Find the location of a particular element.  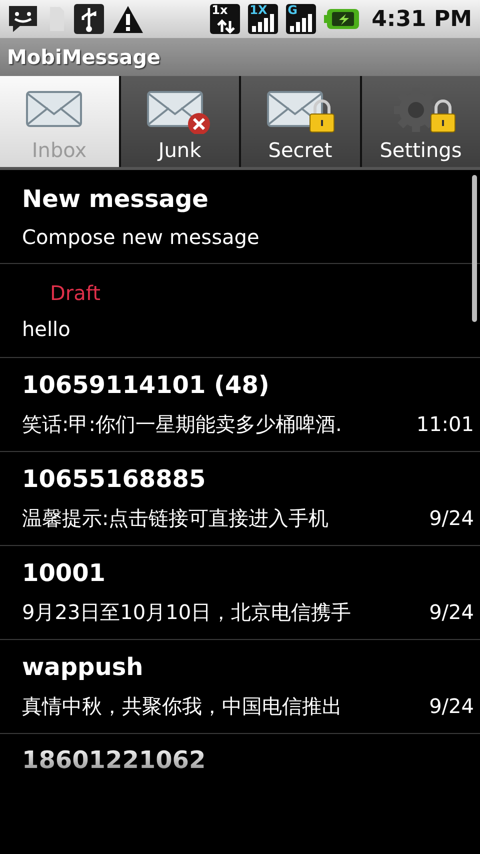

message-preview: 温馨提示:点击链接可直接进入手机 is located at coordinates (175, 518).